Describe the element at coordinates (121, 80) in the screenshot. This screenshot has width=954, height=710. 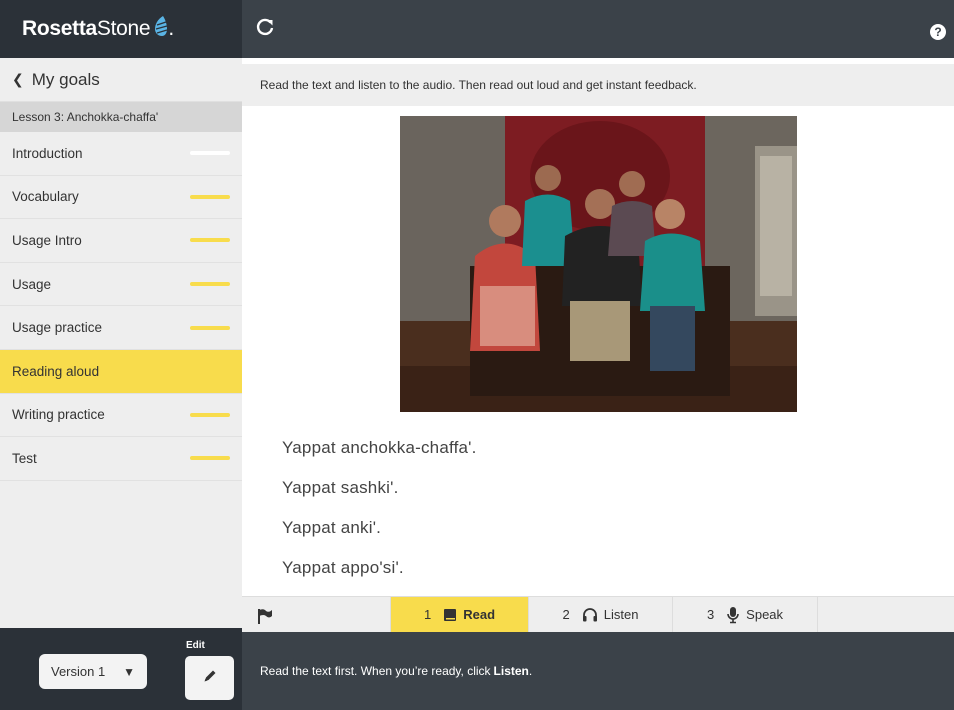
I see `back-to-my-goals-link: ❮ My goals` at that location.